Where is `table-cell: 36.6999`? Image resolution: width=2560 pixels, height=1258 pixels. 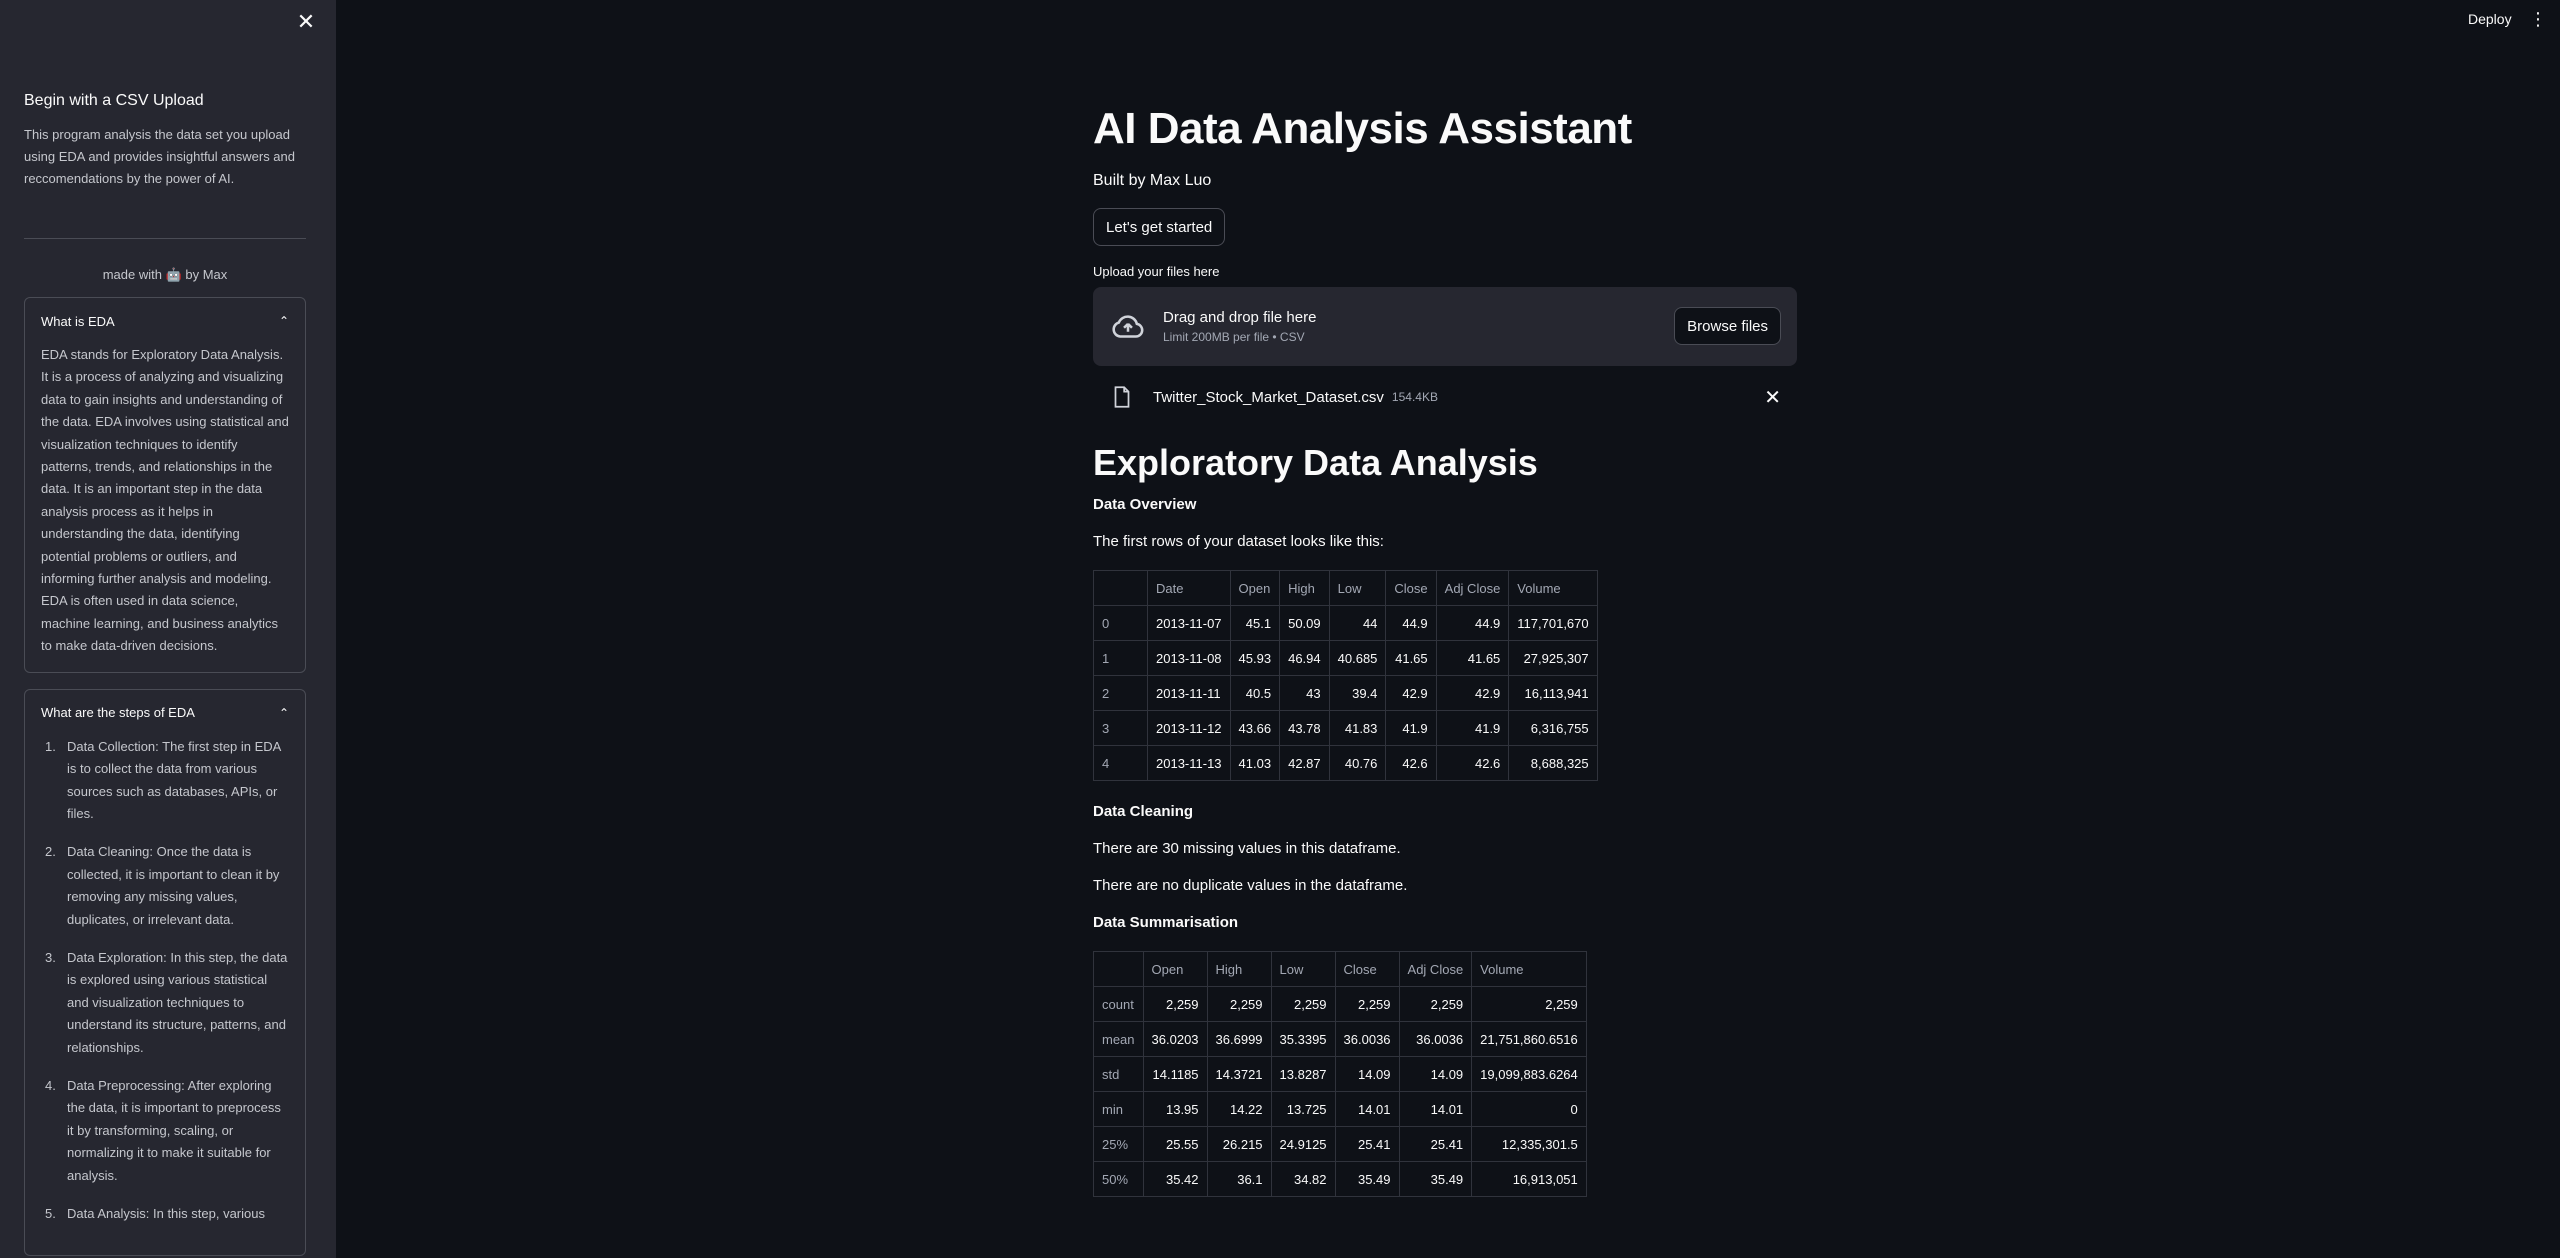 table-cell: 36.6999 is located at coordinates (1239, 1039).